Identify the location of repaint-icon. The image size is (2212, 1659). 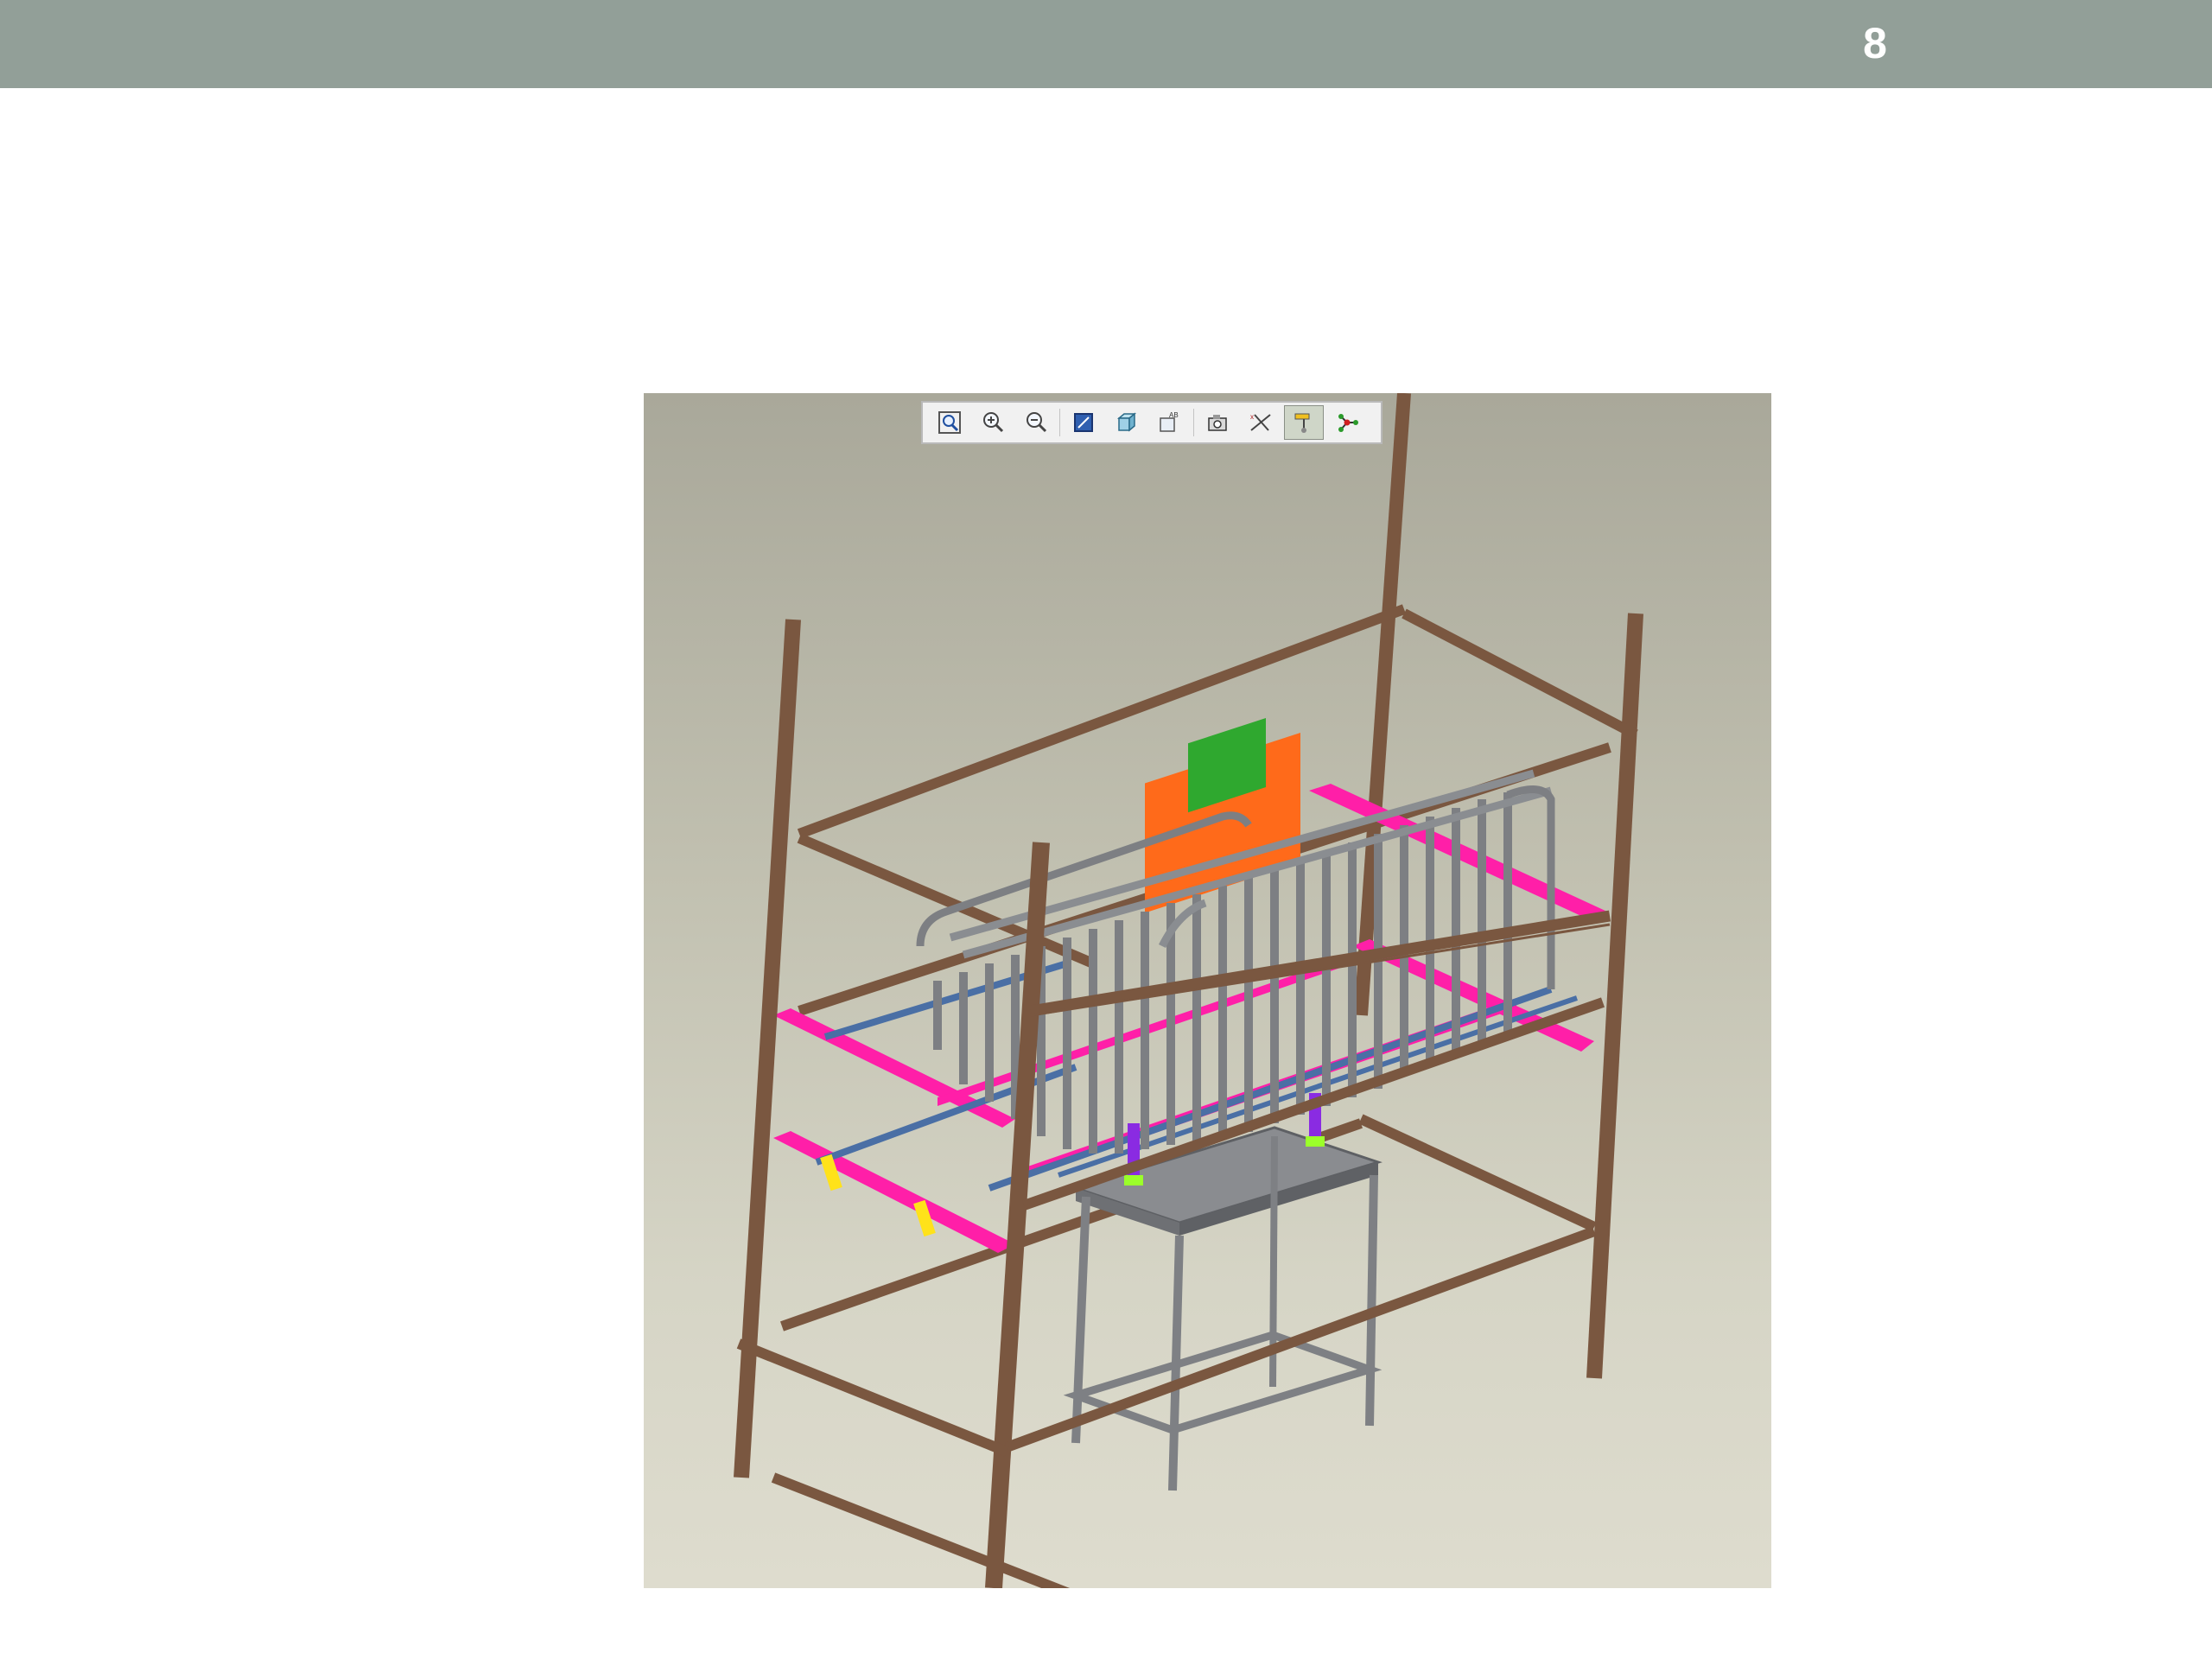
(1083, 422).